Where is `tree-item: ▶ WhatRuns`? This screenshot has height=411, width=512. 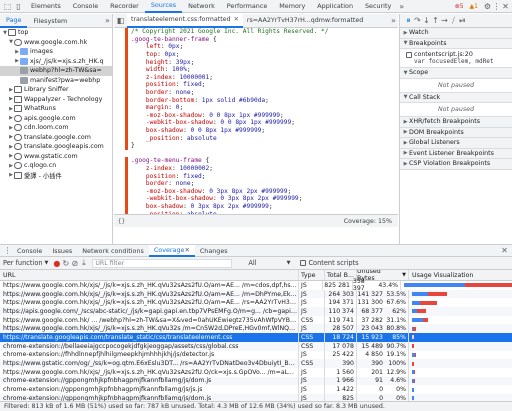 tree-item: ▶ WhatRuns is located at coordinates (56, 109).